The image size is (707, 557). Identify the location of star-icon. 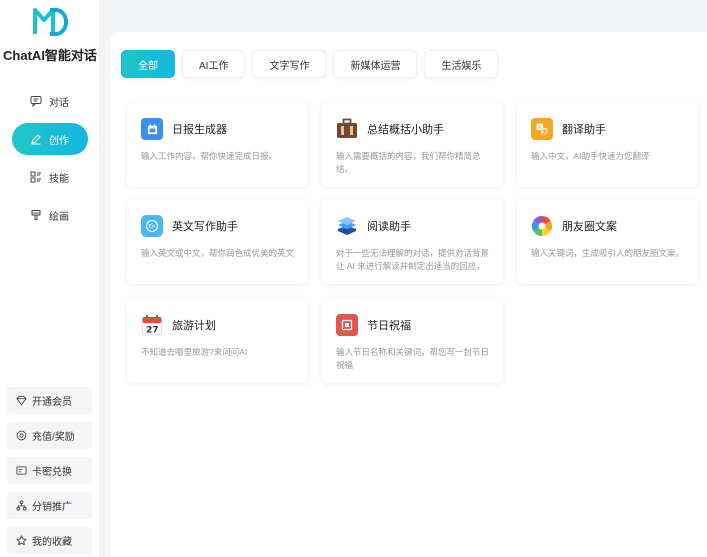
(21, 540).